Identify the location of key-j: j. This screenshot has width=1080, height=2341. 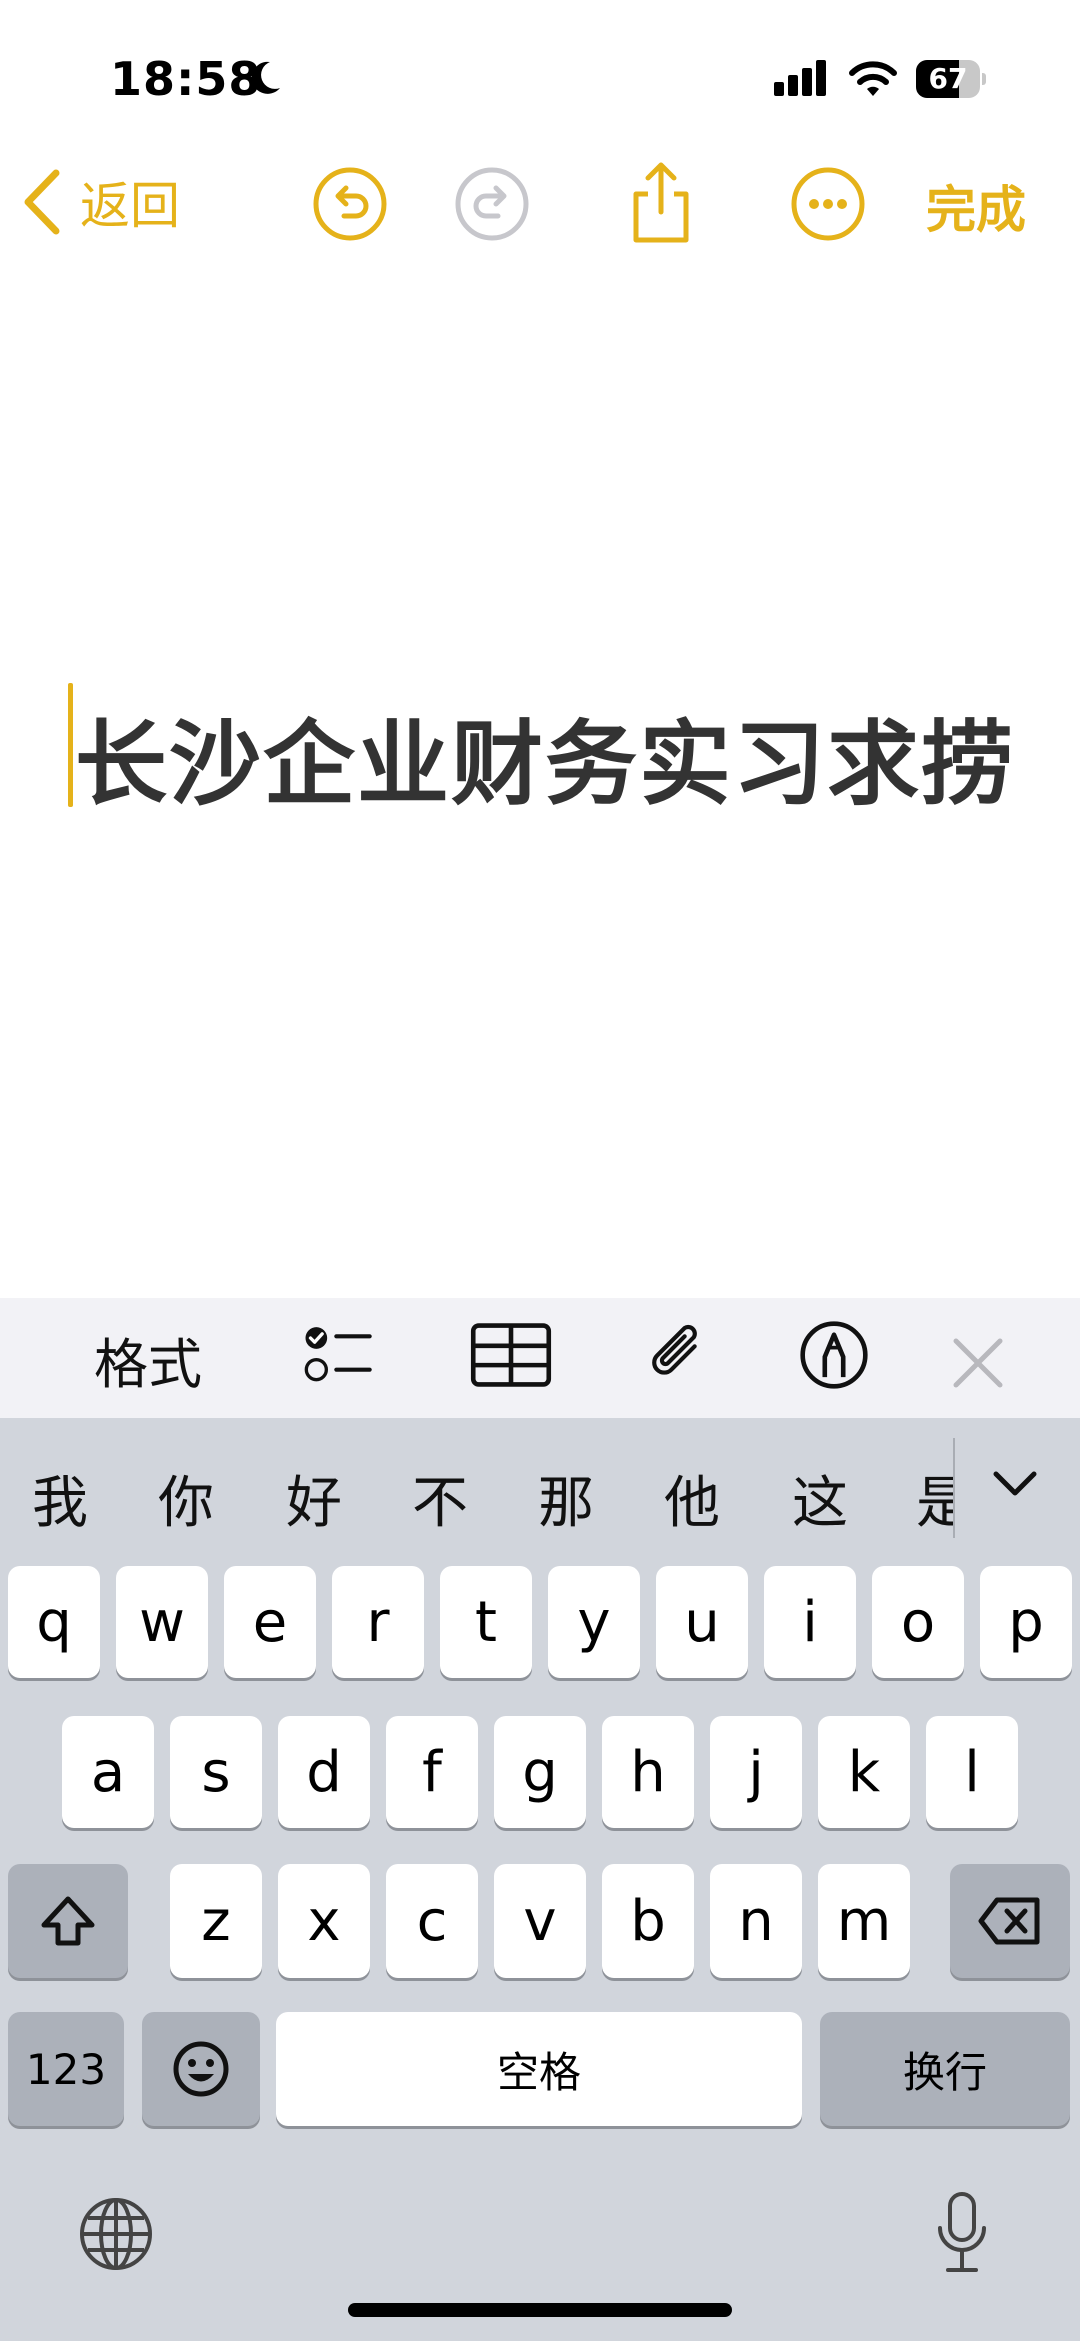
(756, 1772).